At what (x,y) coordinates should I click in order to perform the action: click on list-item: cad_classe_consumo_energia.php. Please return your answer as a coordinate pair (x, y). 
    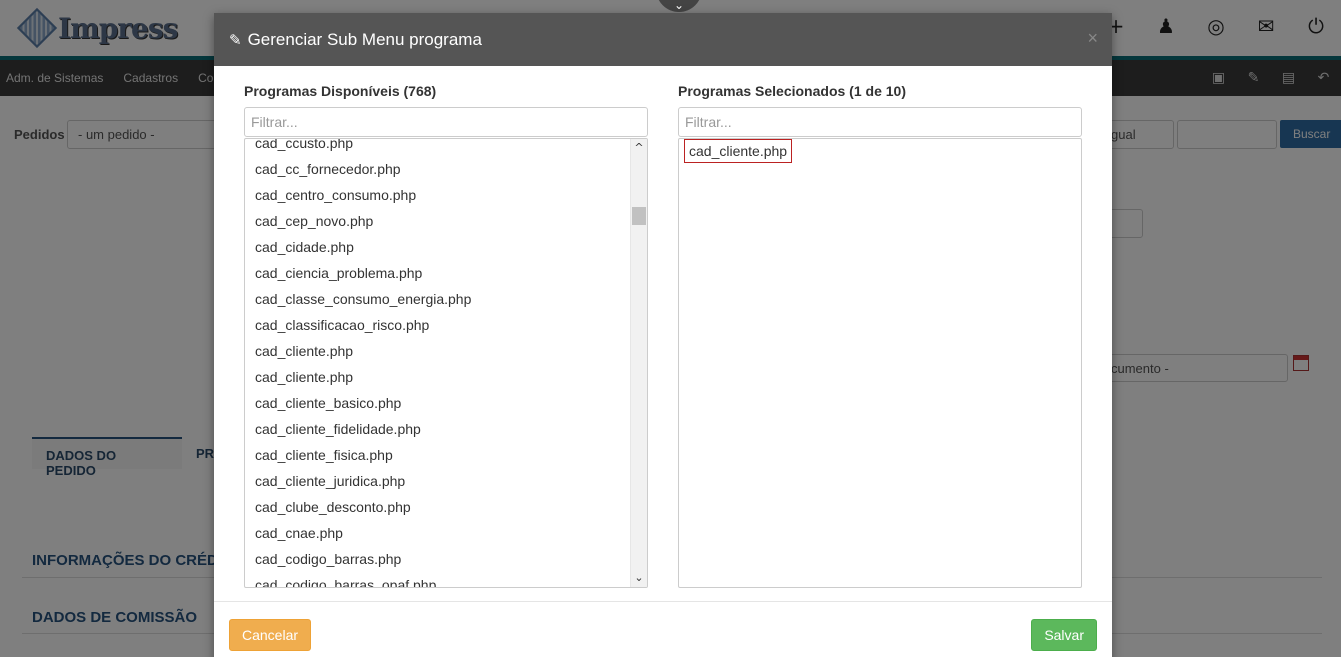
    Looking at the image, I should click on (363, 299).